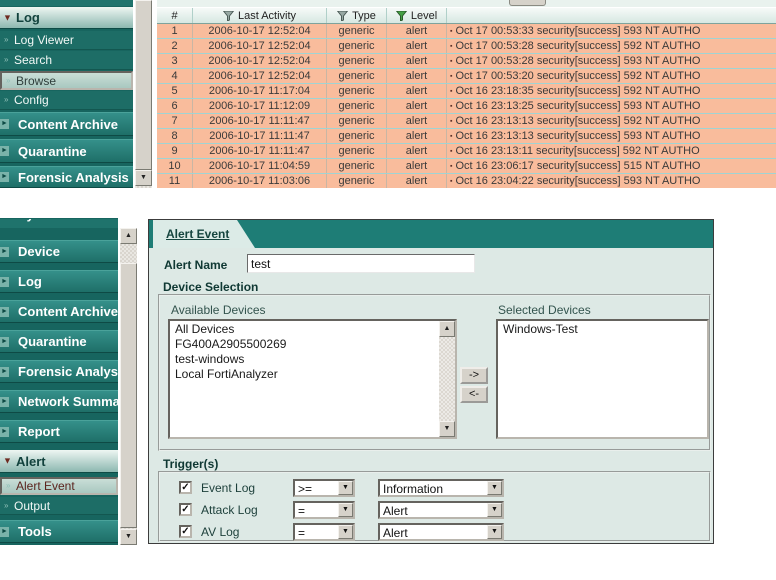 This screenshot has width=776, height=580. What do you see at coordinates (59, 506) in the screenshot?
I see `sidebar-item-output: » Output` at bounding box center [59, 506].